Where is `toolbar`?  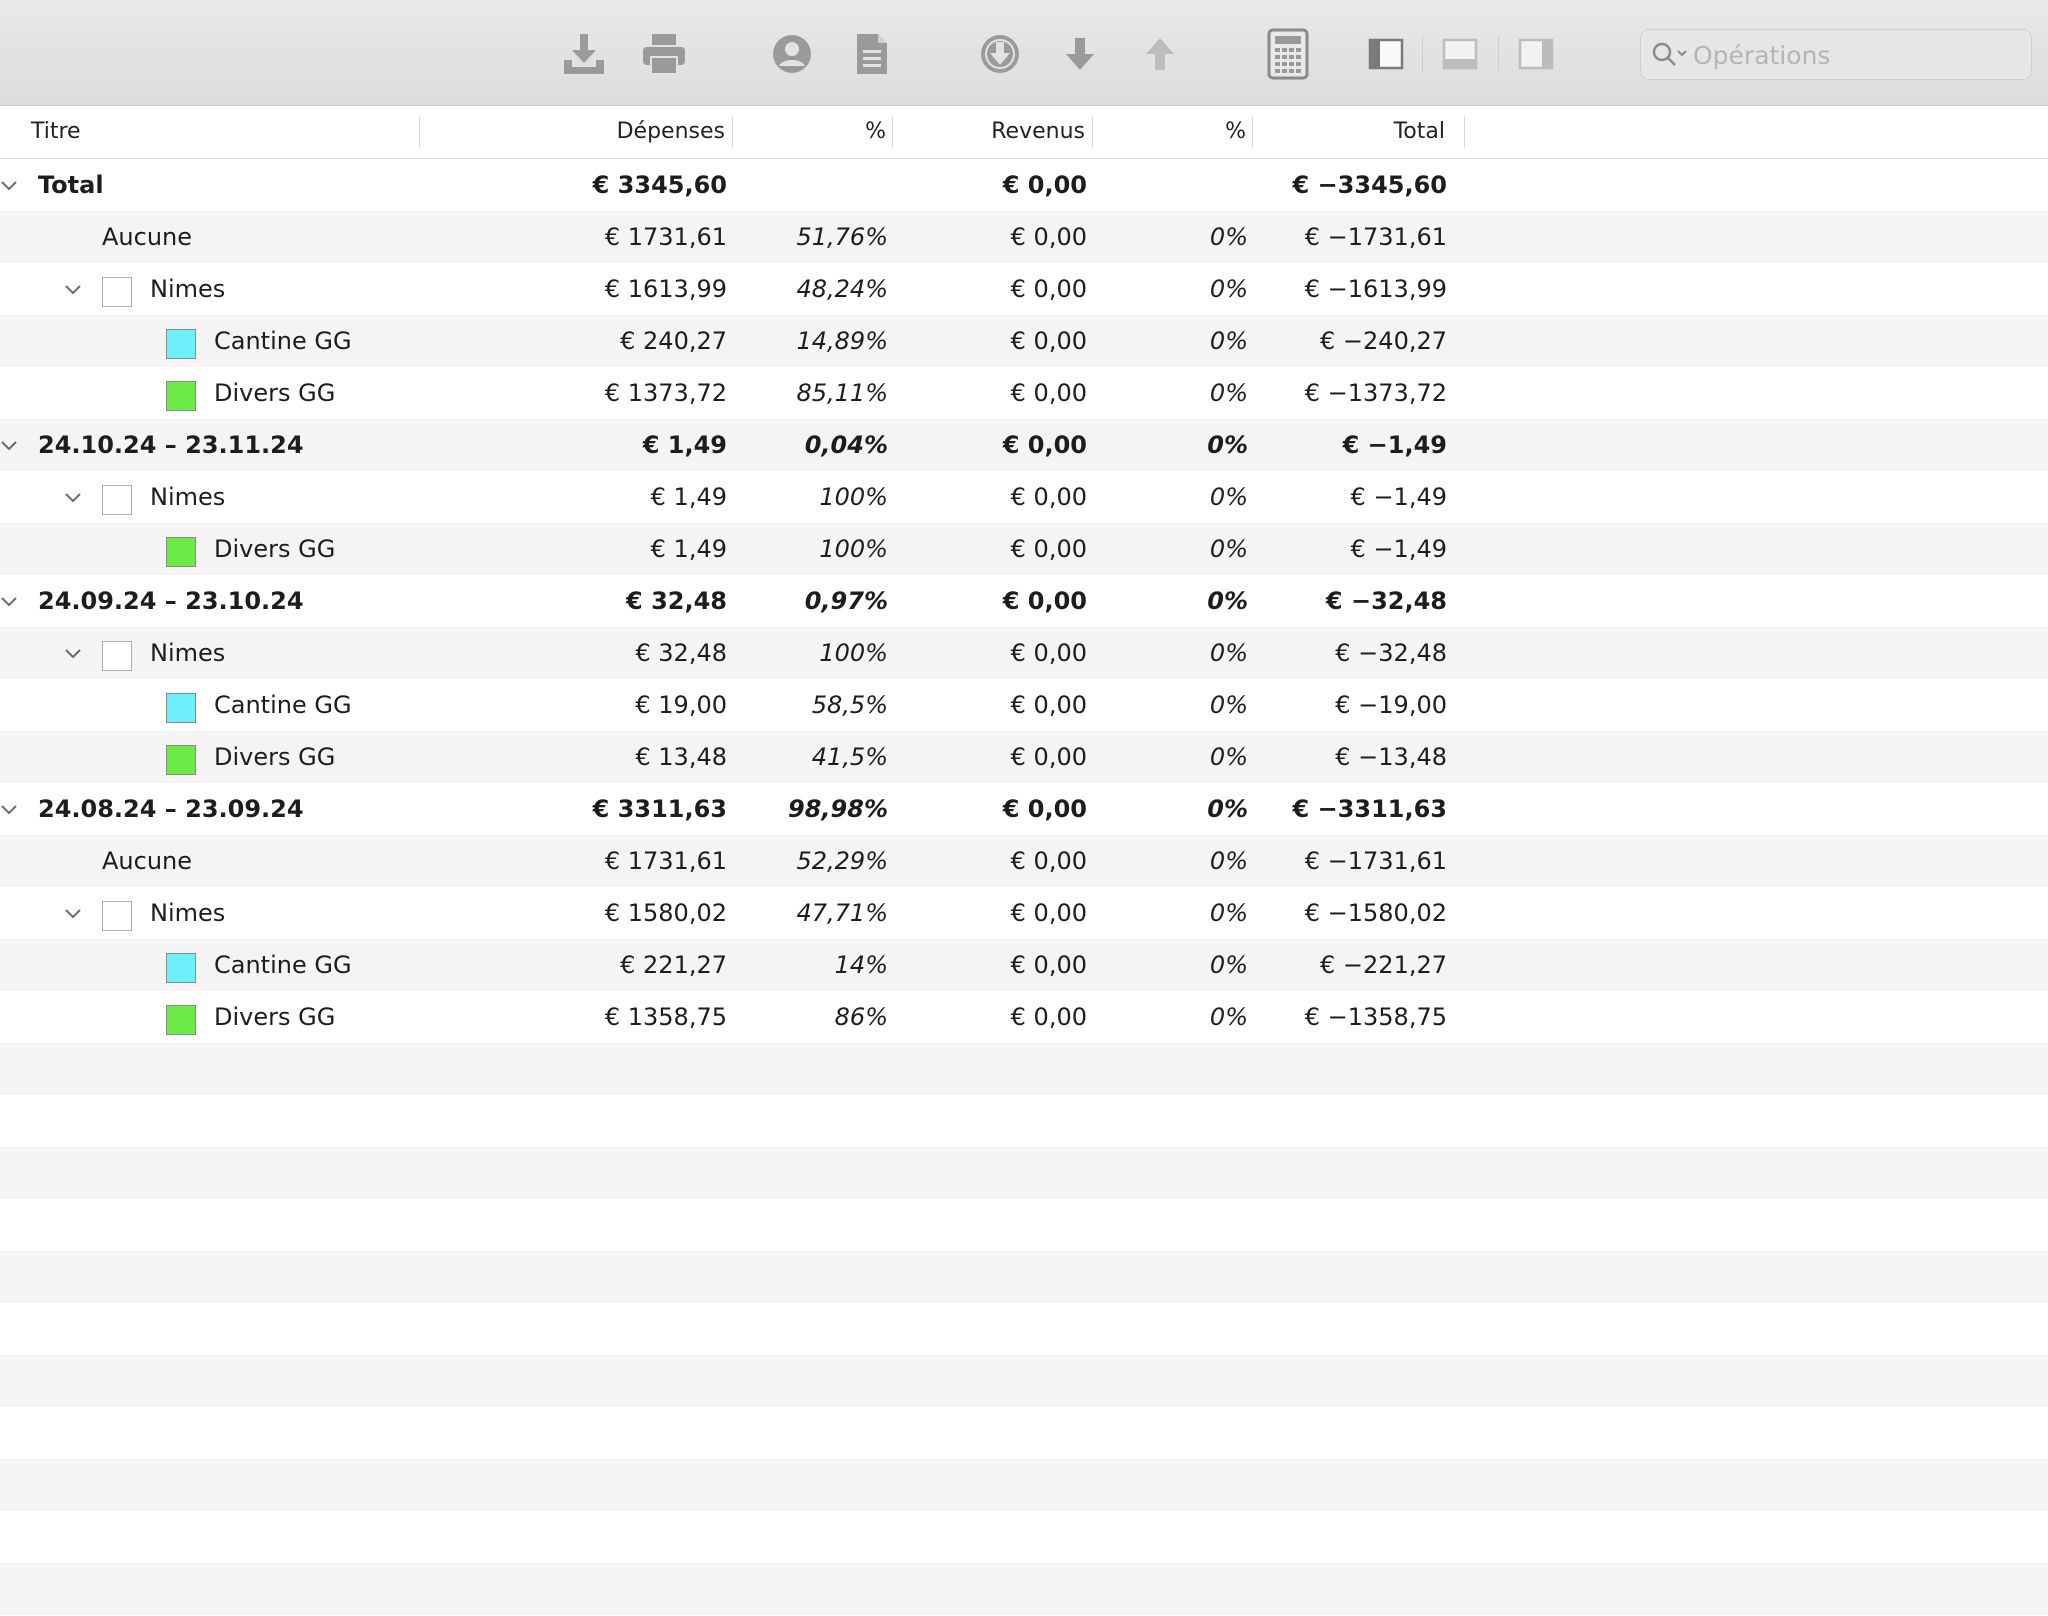 toolbar is located at coordinates (1024, 53).